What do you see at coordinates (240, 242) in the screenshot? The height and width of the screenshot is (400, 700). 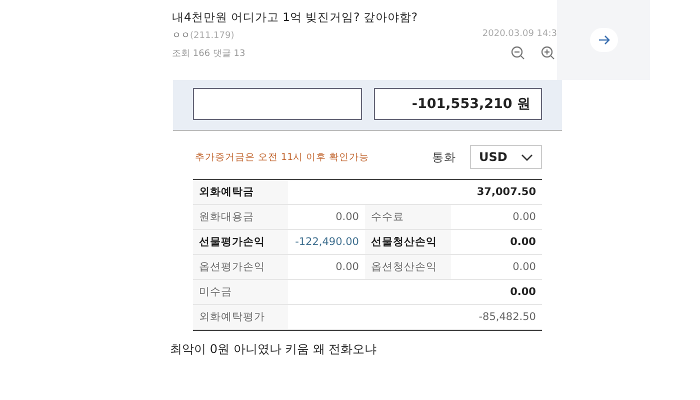 I see `row-label: 선물평가손익` at bounding box center [240, 242].